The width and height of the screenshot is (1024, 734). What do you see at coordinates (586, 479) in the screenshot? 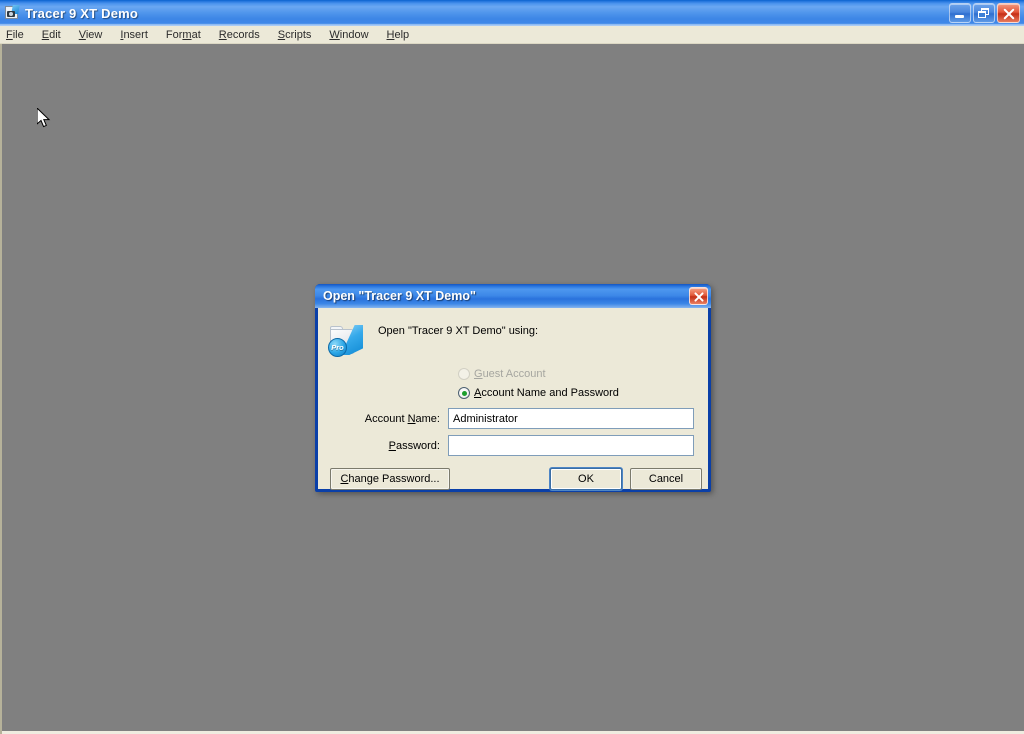
I see `ok-button: OK` at bounding box center [586, 479].